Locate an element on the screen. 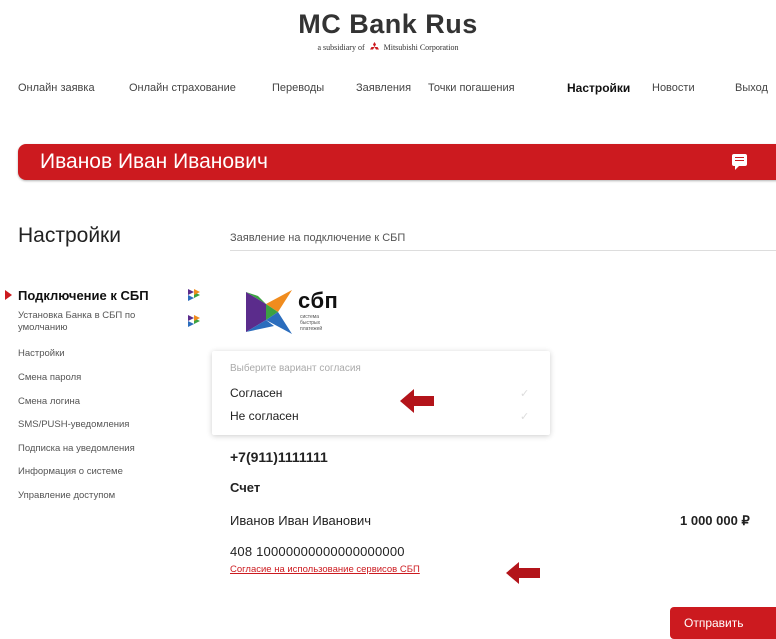 This screenshot has width=776, height=639. user-name: Иванов Иван Иванович is located at coordinates (154, 161).